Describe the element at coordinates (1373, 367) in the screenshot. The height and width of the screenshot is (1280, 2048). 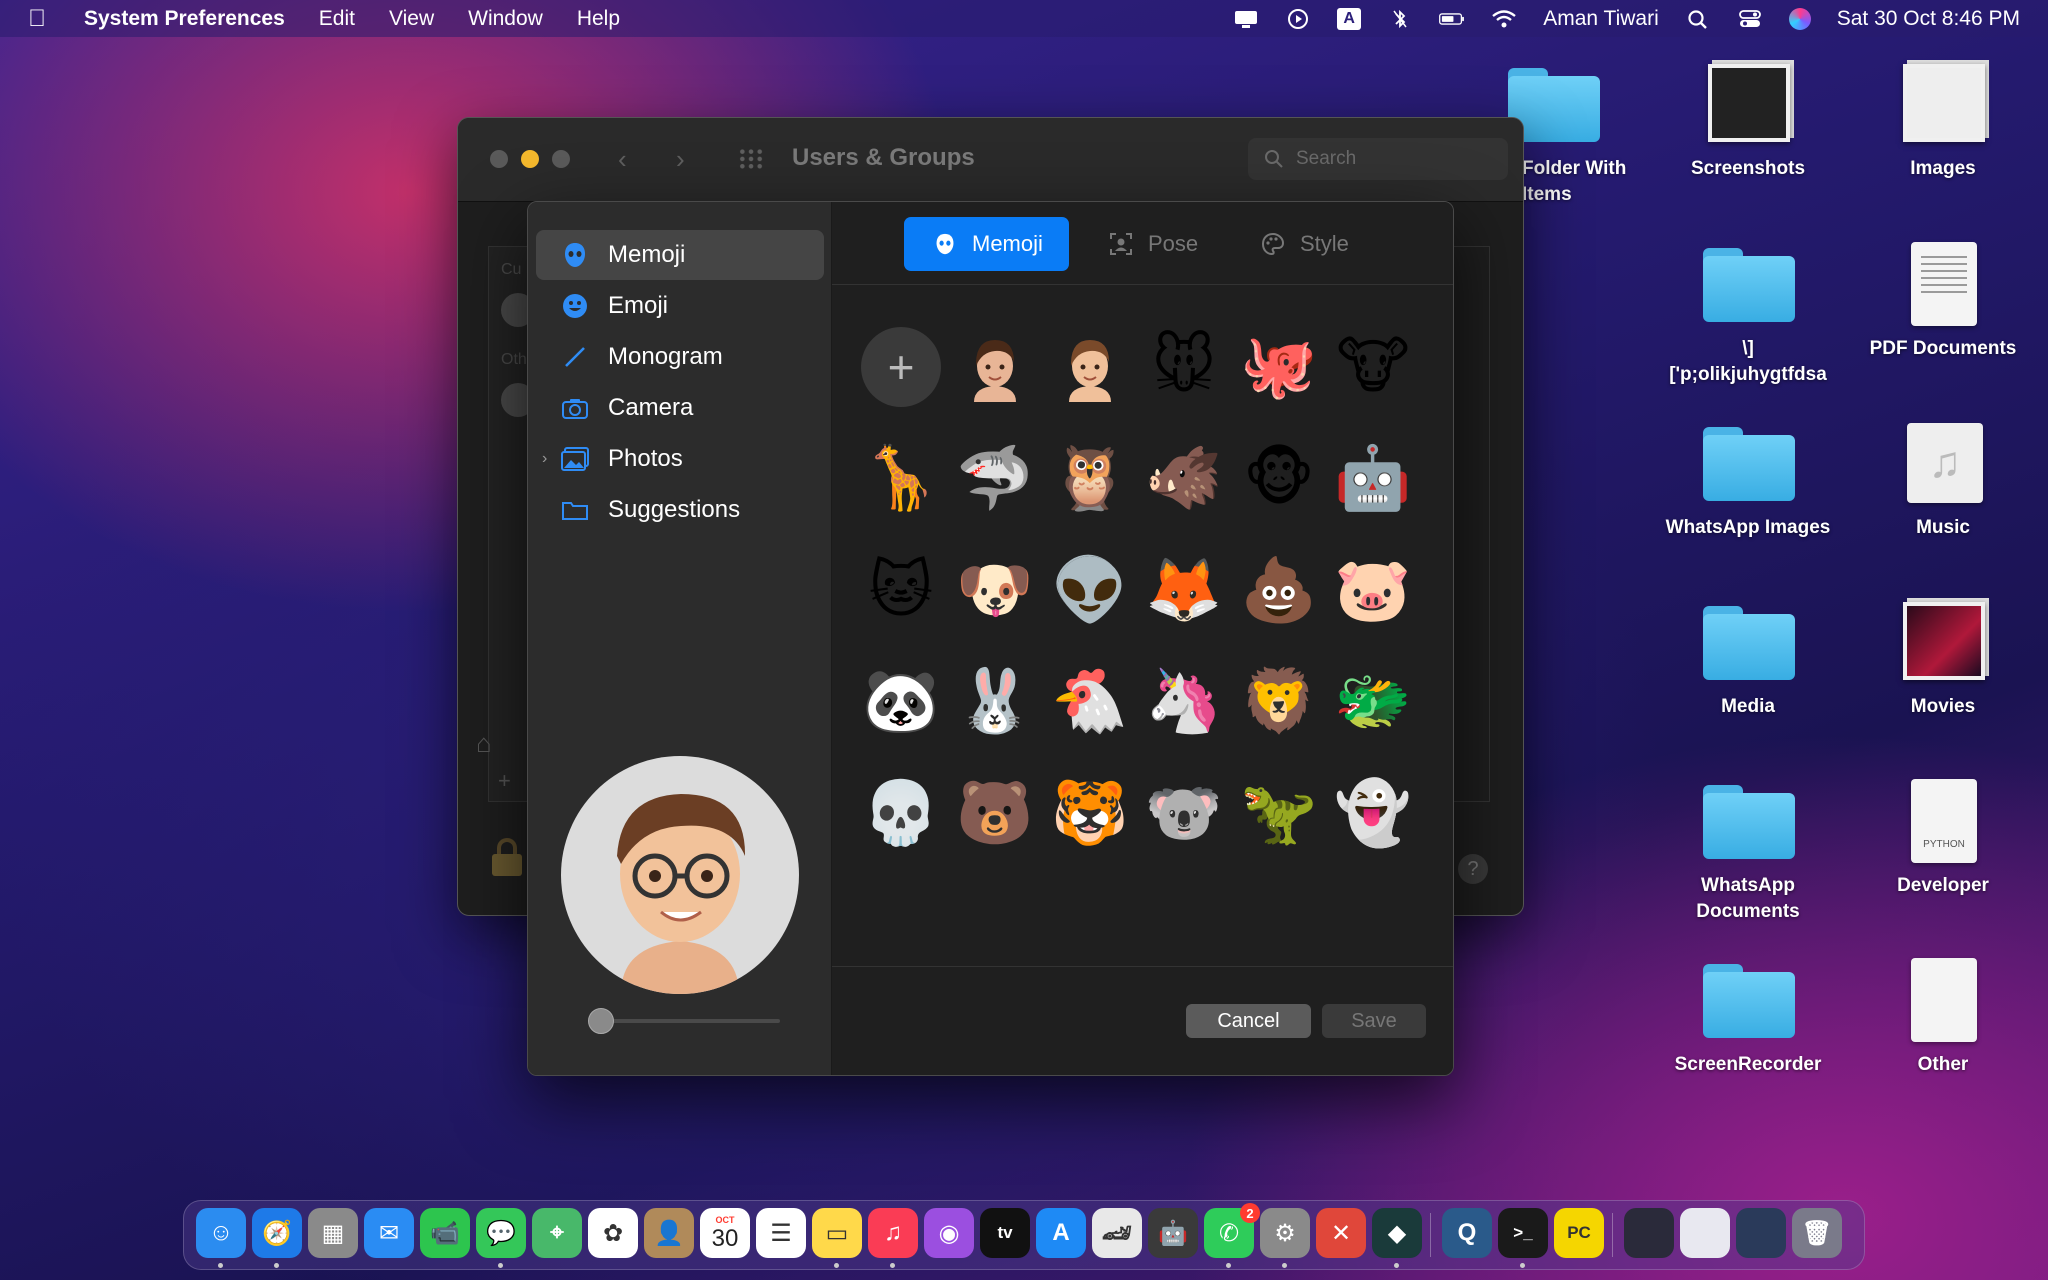
I see `animoji-icon: 🐮` at that location.